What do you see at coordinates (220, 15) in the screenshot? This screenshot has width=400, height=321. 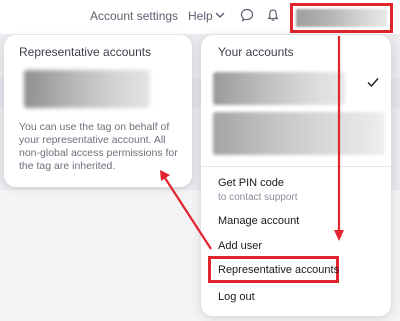 I see `chevron-down-icon` at bounding box center [220, 15].